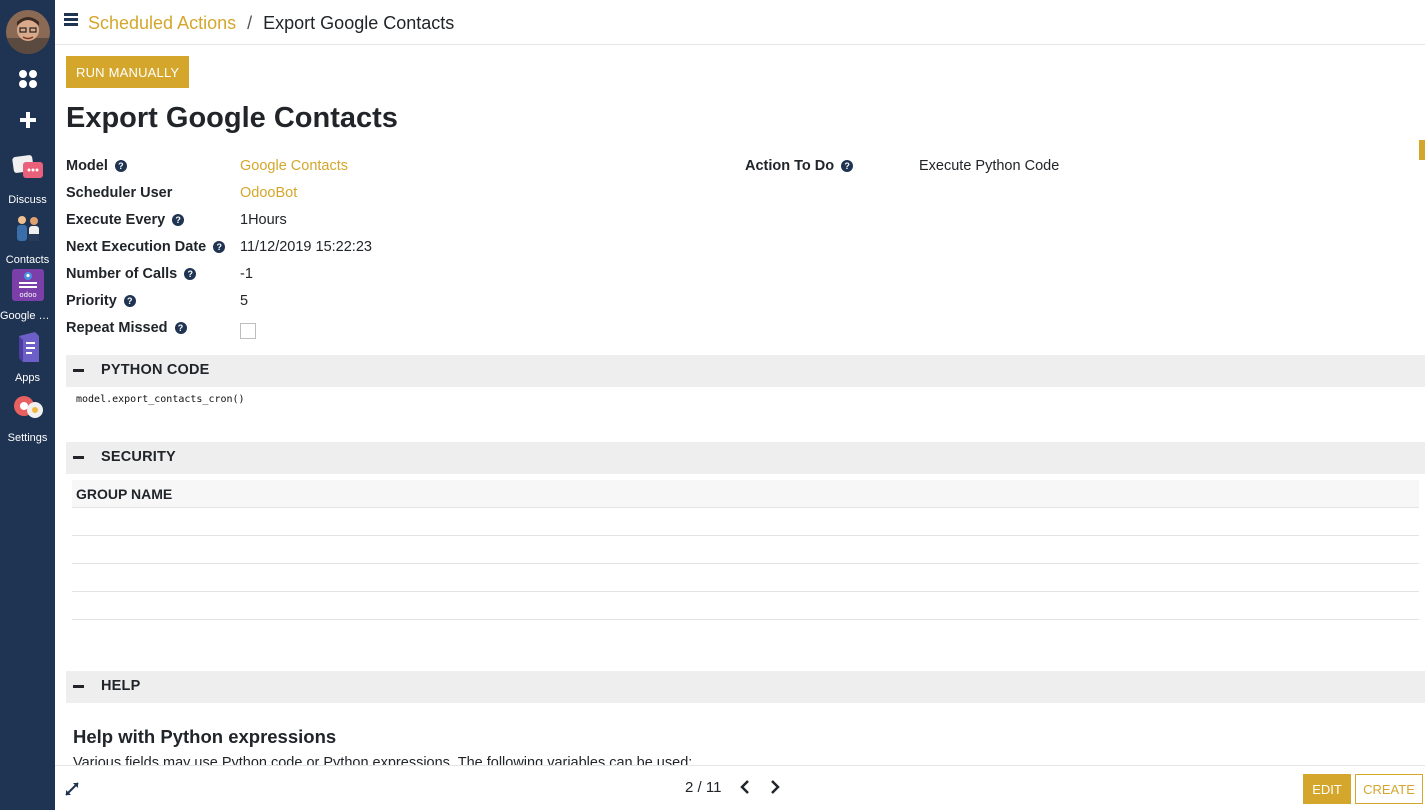  Describe the element at coordinates (232, 118) in the screenshot. I see `record-title: Export Google Contacts` at that location.